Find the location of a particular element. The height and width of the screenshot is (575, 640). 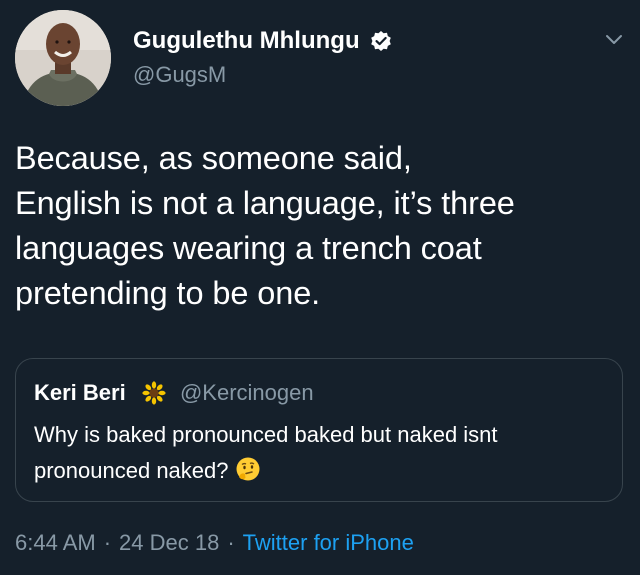

quoted-text-line-2: pronounced naked? is located at coordinates (131, 470).